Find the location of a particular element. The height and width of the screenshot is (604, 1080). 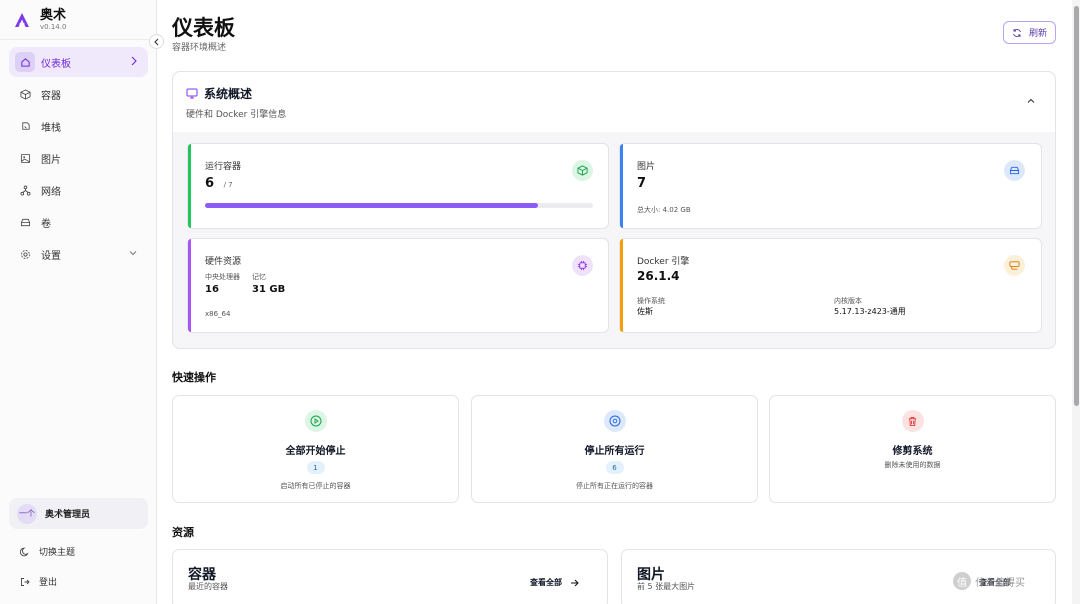

cpu-value: 16 is located at coordinates (212, 289).